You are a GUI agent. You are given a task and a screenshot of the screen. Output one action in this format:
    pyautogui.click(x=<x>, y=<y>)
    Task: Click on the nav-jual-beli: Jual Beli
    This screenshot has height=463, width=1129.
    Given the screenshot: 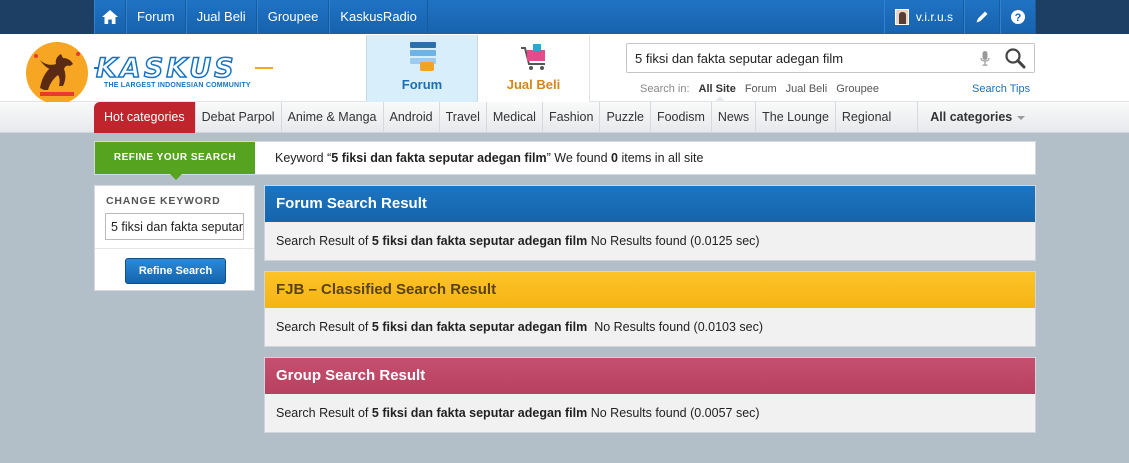 What is the action you would take?
    pyautogui.click(x=221, y=17)
    